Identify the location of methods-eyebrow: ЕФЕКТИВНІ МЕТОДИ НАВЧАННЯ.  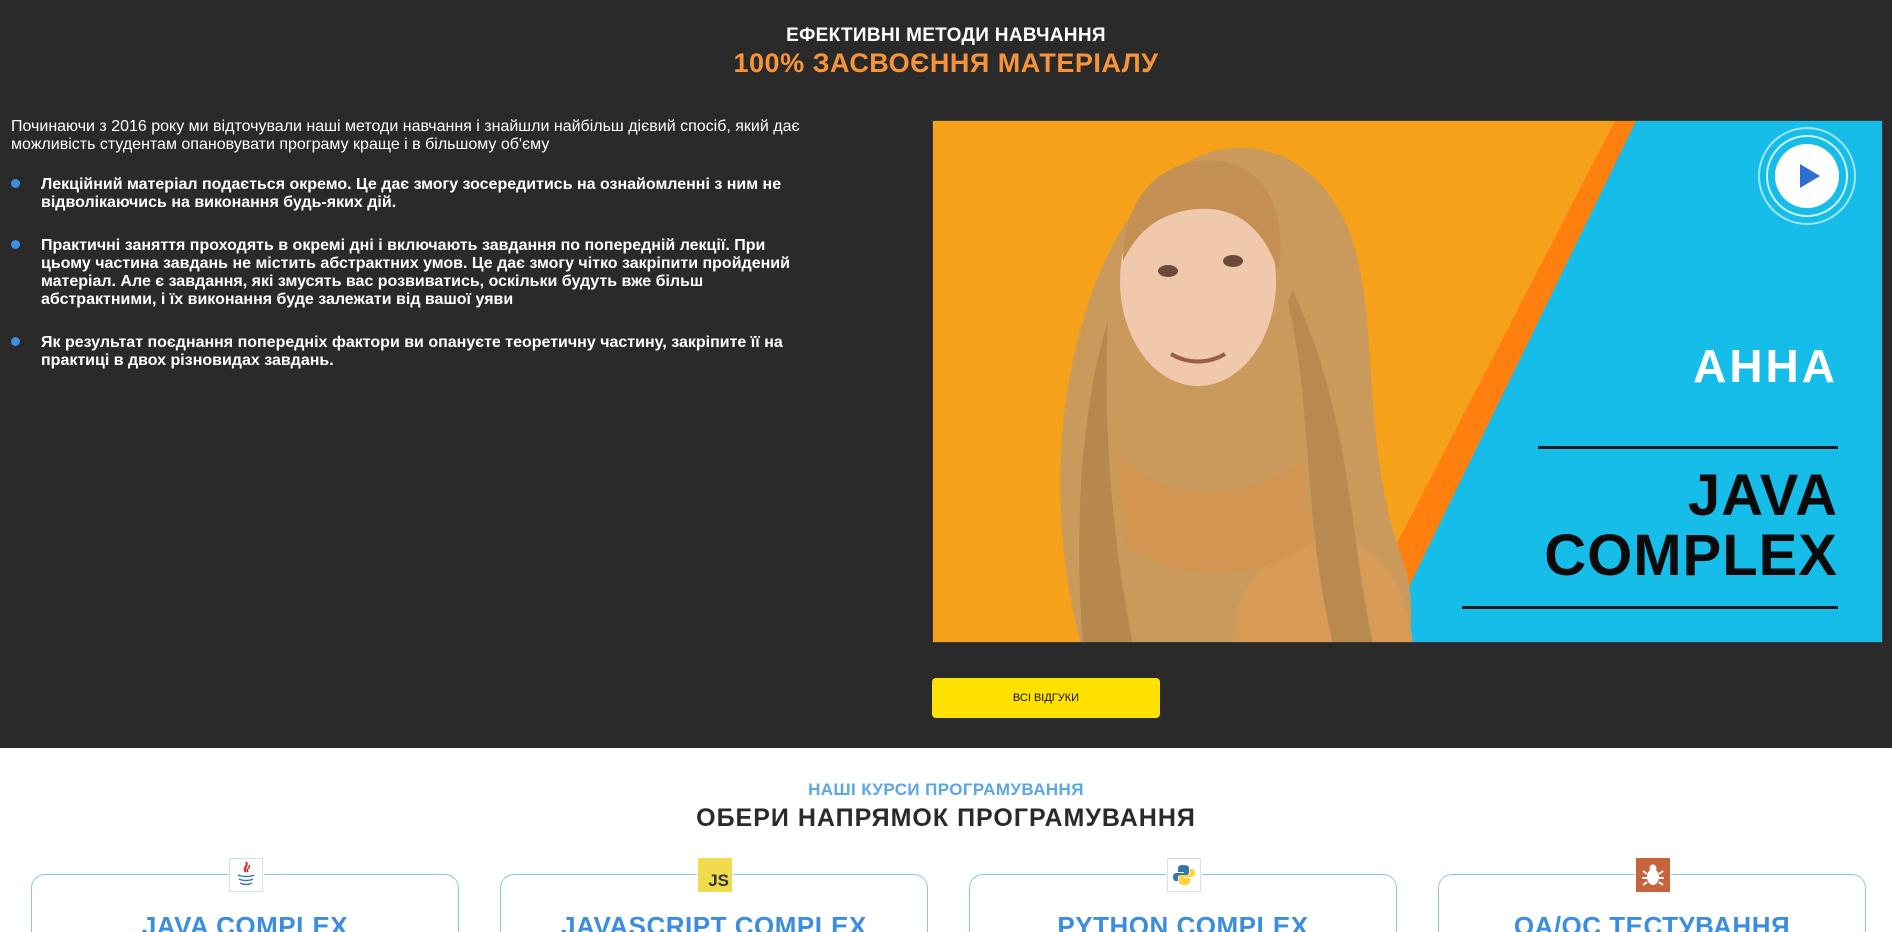
(946, 35).